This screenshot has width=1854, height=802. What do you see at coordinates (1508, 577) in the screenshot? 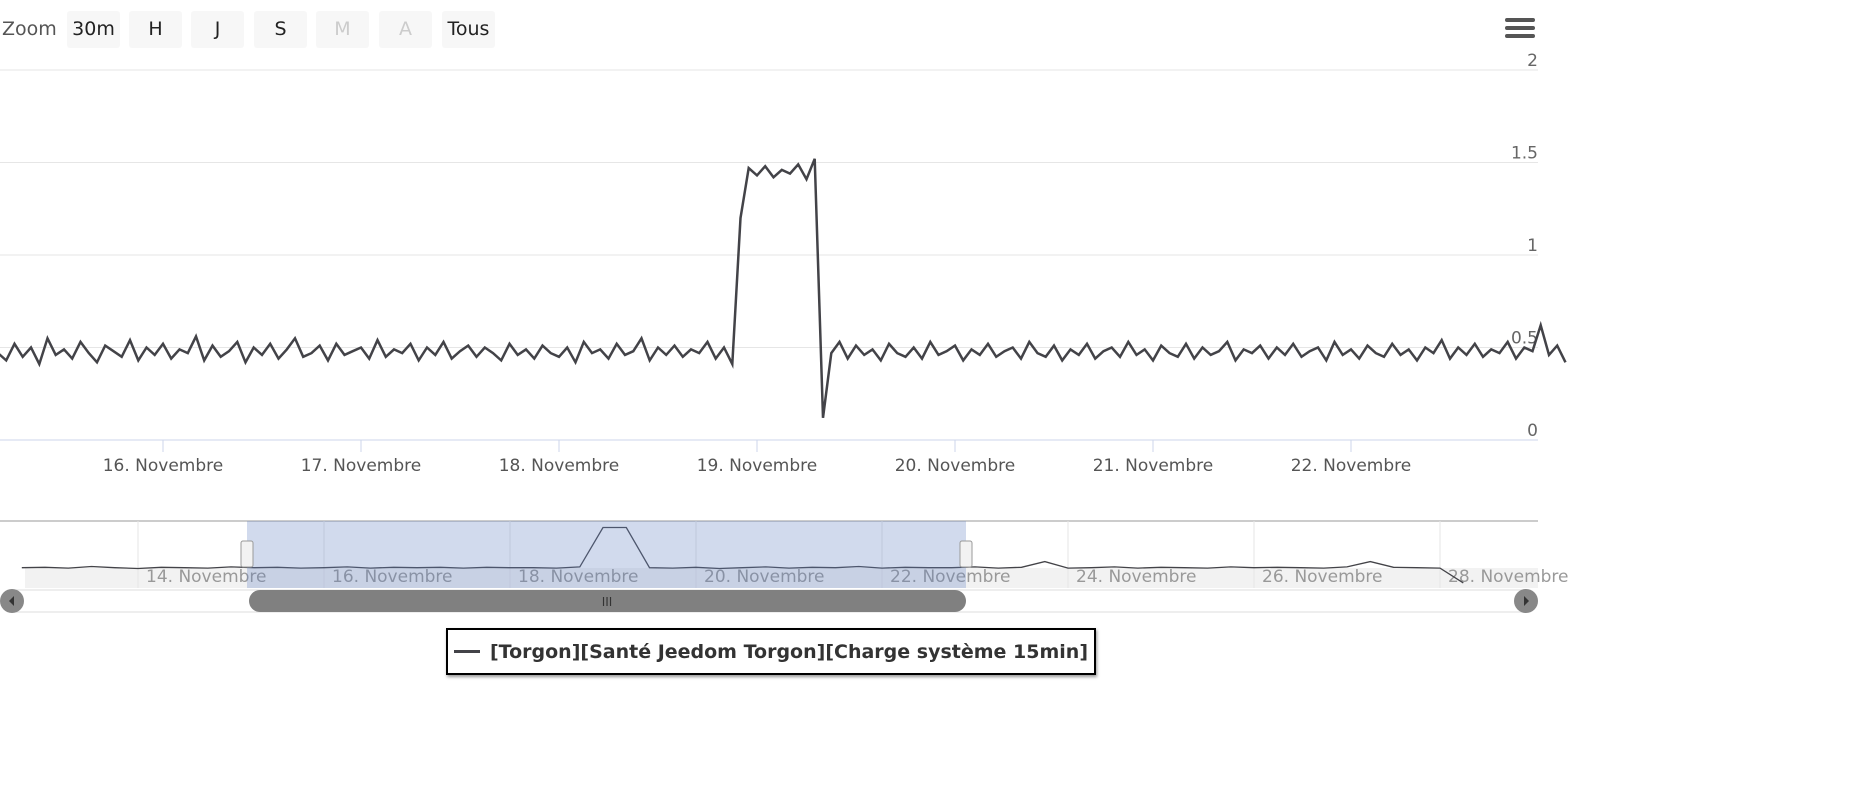
I see `navigator-tick-label: 28. Novembre` at bounding box center [1508, 577].